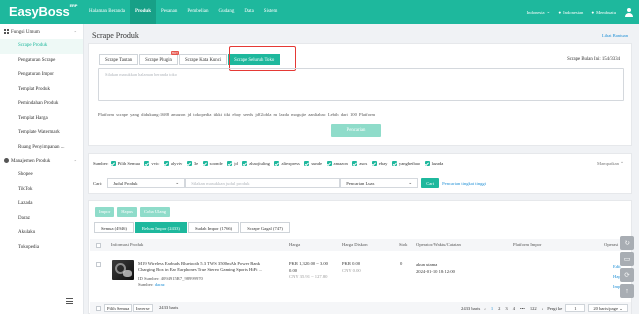  What do you see at coordinates (143, 308) in the screenshot?
I see `invert-selection-button: Inverse` at bounding box center [143, 308].